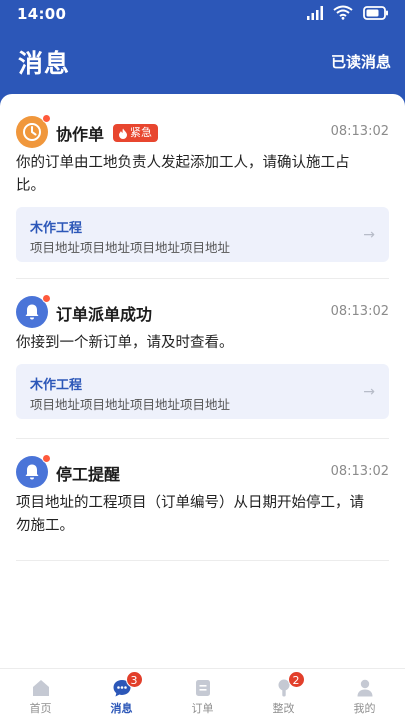  What do you see at coordinates (121, 708) in the screenshot?
I see `tab-label: 消息` at bounding box center [121, 708].